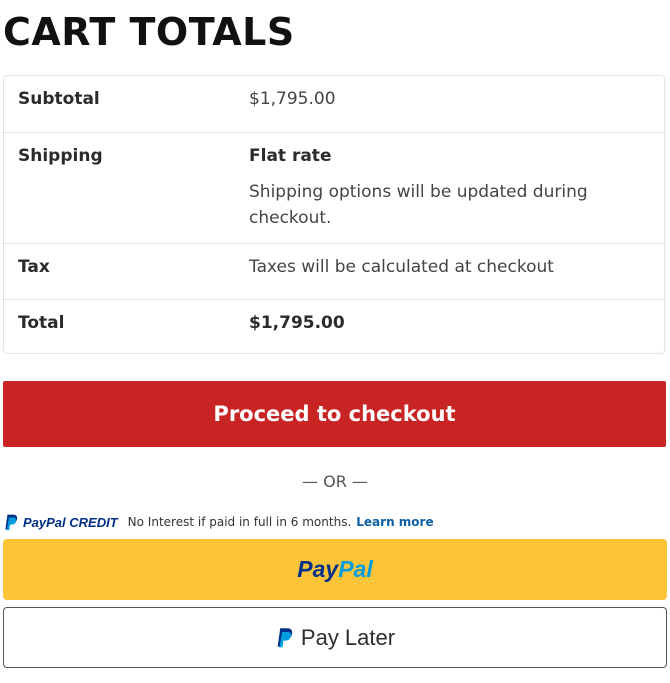  What do you see at coordinates (394, 522) in the screenshot?
I see `learn-more-link: Learn more` at bounding box center [394, 522].